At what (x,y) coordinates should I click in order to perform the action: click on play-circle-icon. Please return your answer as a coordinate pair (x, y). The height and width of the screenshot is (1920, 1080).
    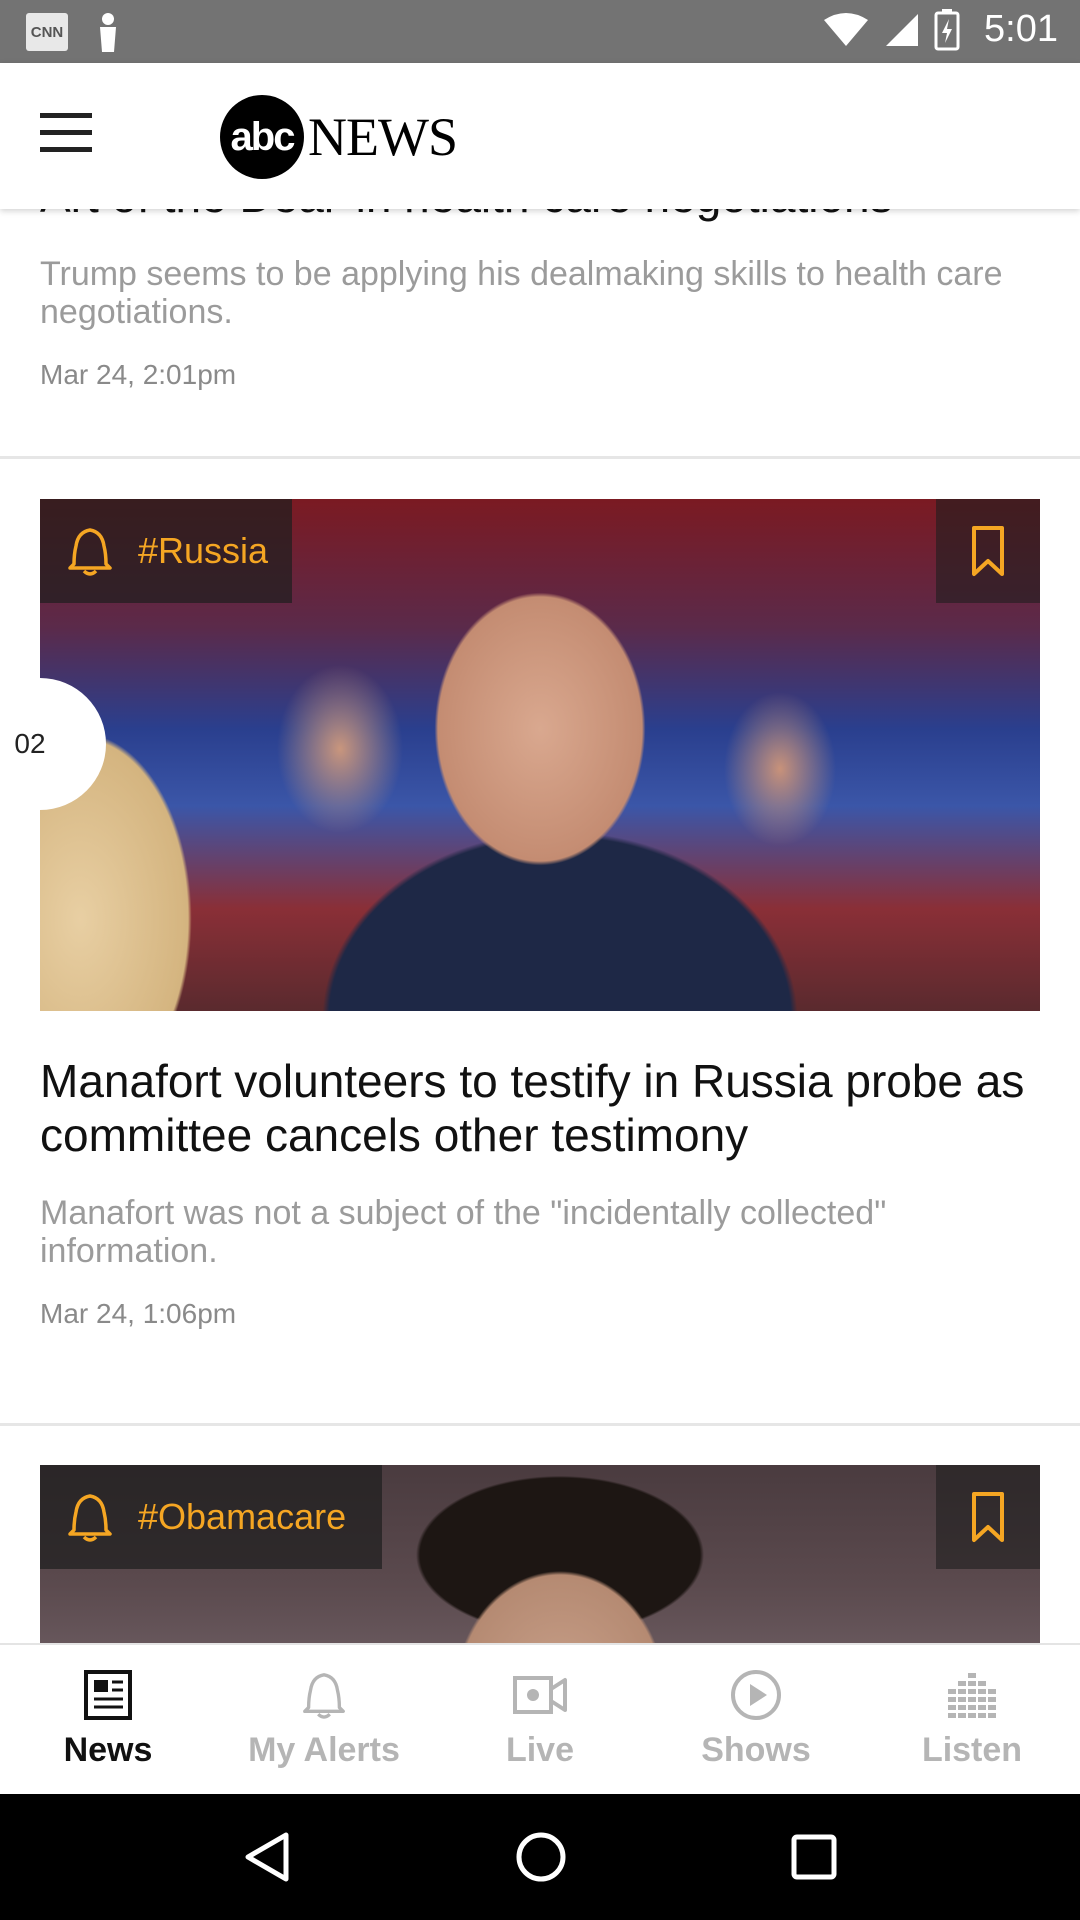
    Looking at the image, I should click on (756, 1695).